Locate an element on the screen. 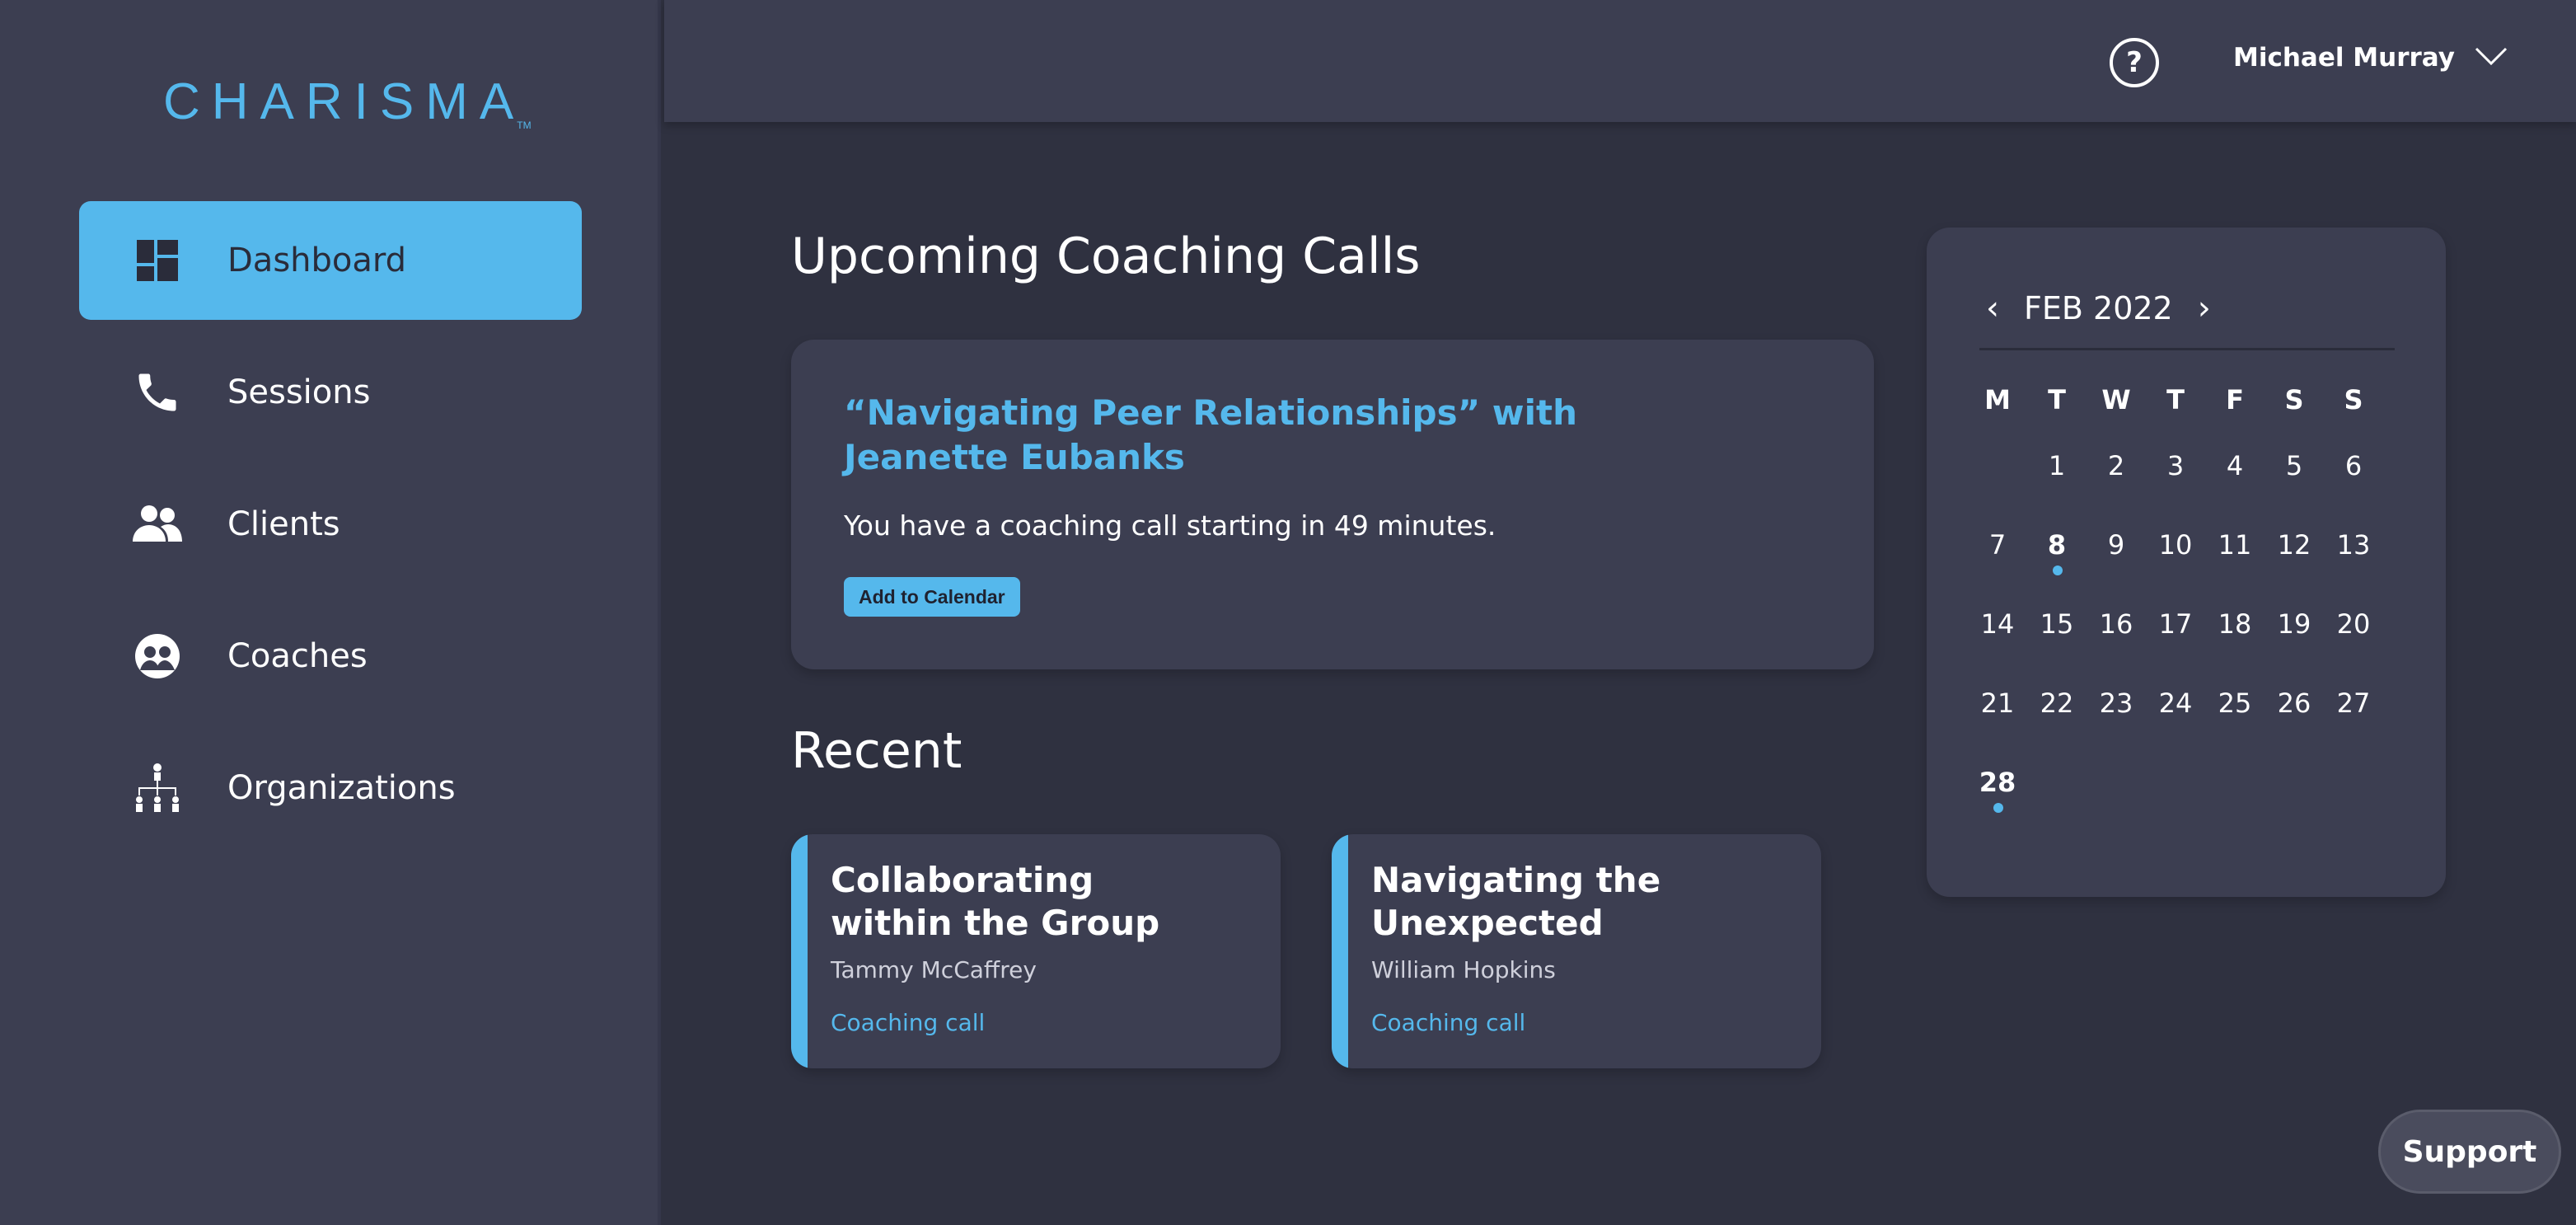  recent-card-person: William Hopkins is located at coordinates (1463, 969).